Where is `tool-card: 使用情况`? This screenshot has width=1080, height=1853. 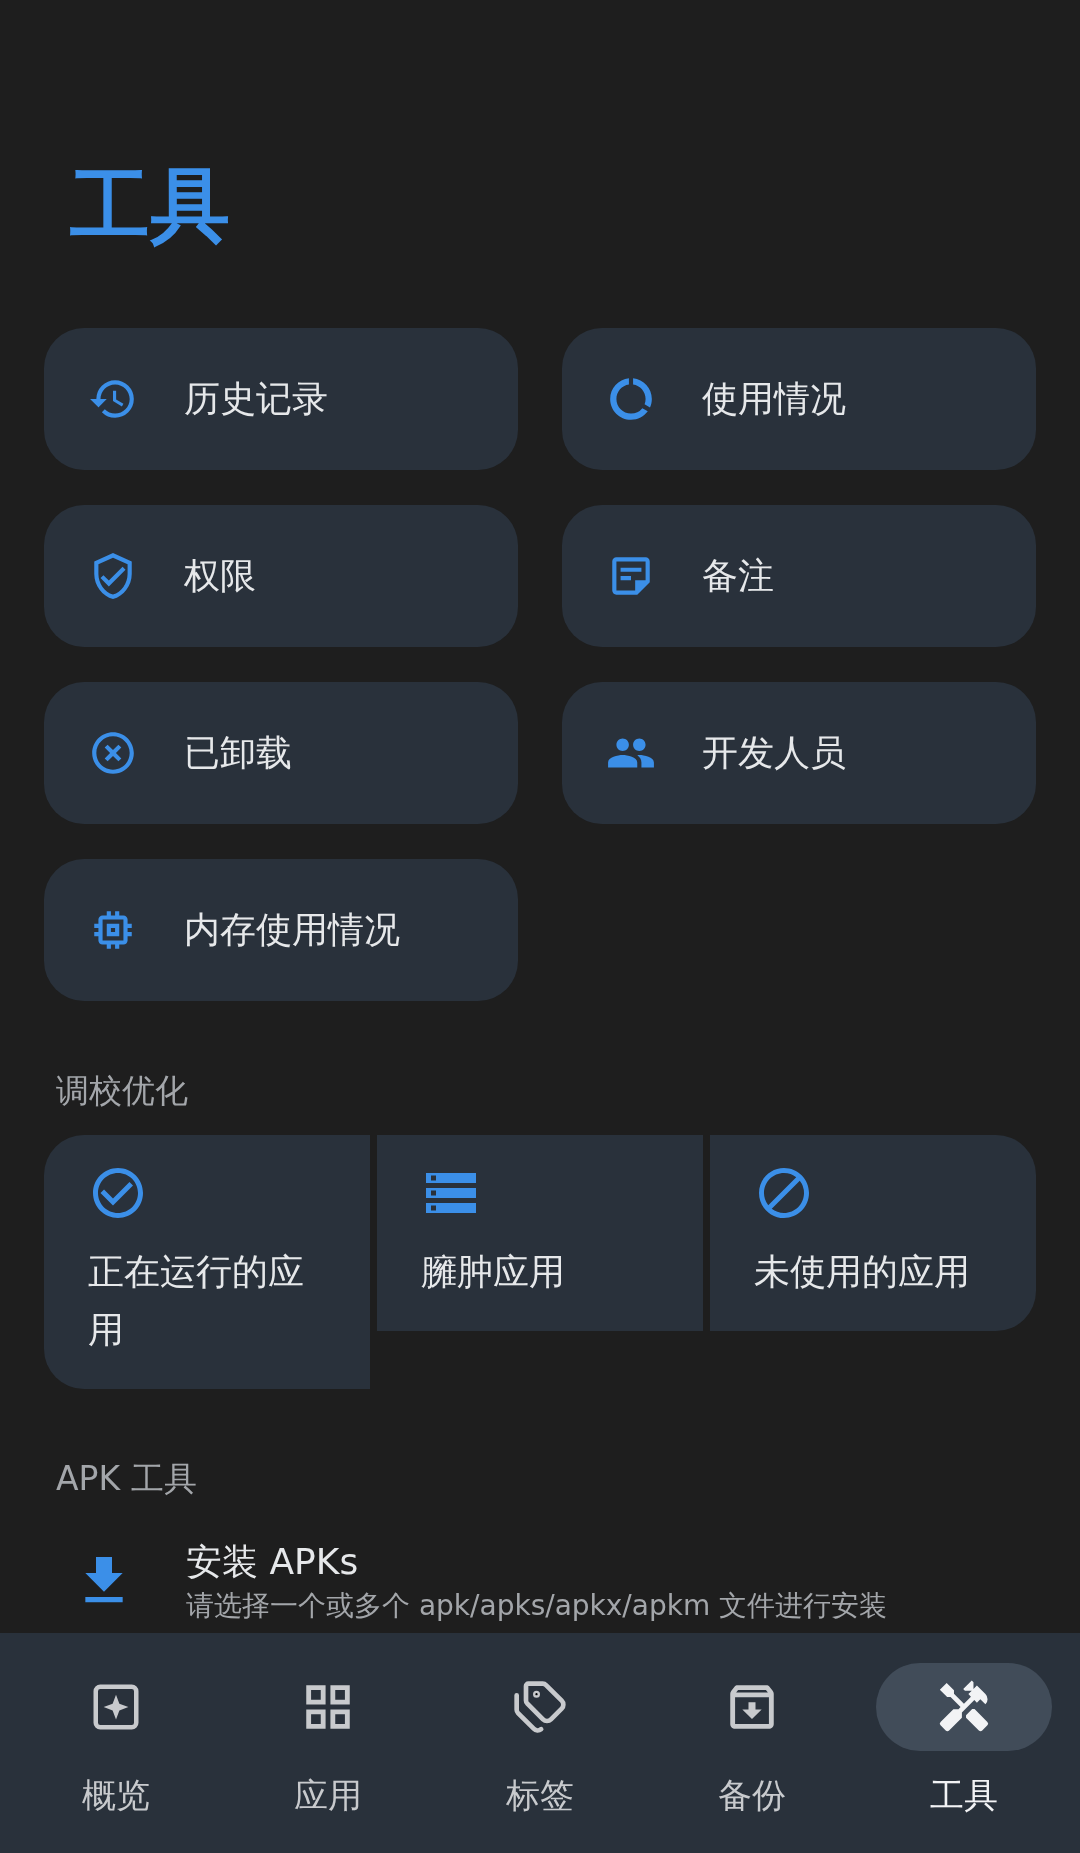 tool-card: 使用情况 is located at coordinates (799, 399).